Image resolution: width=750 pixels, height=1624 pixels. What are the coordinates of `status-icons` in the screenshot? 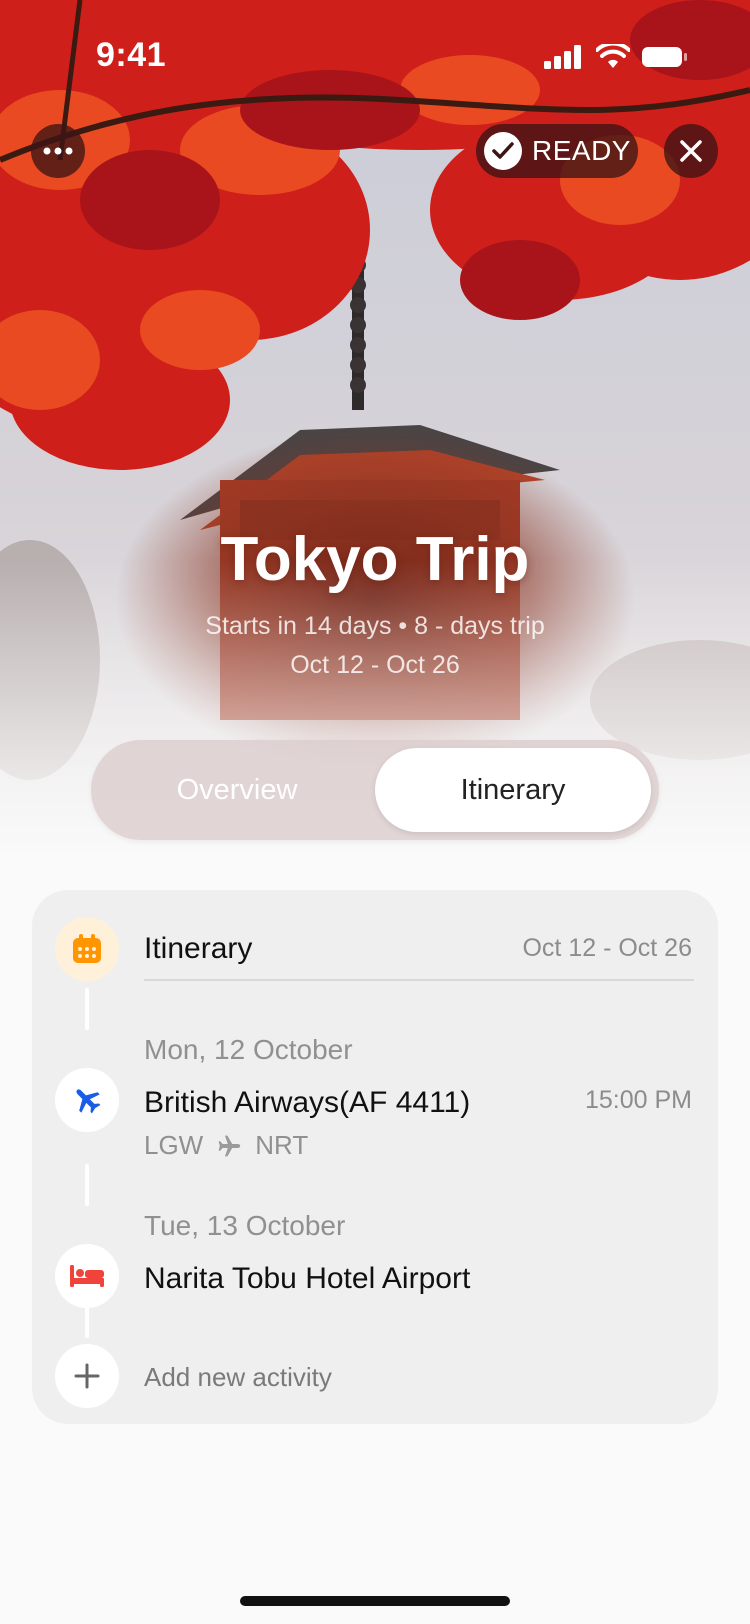 It's located at (616, 57).